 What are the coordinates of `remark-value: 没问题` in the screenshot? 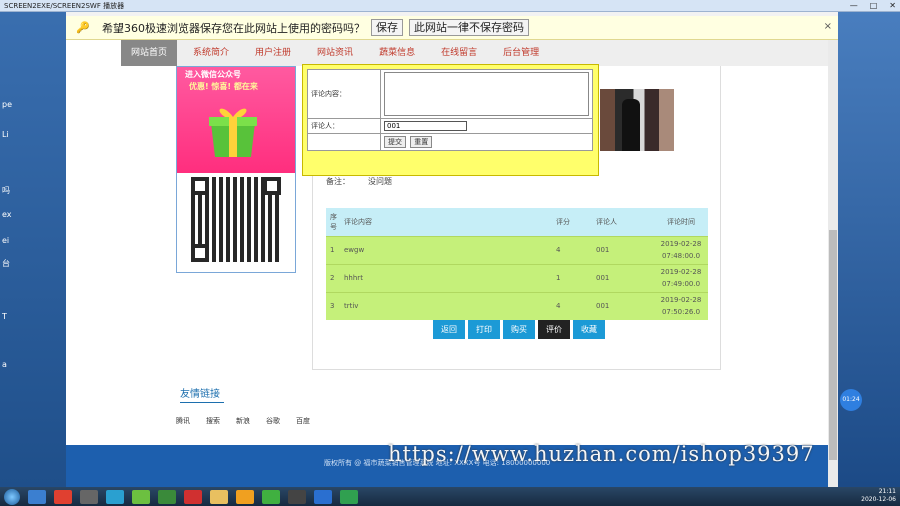 It's located at (380, 181).